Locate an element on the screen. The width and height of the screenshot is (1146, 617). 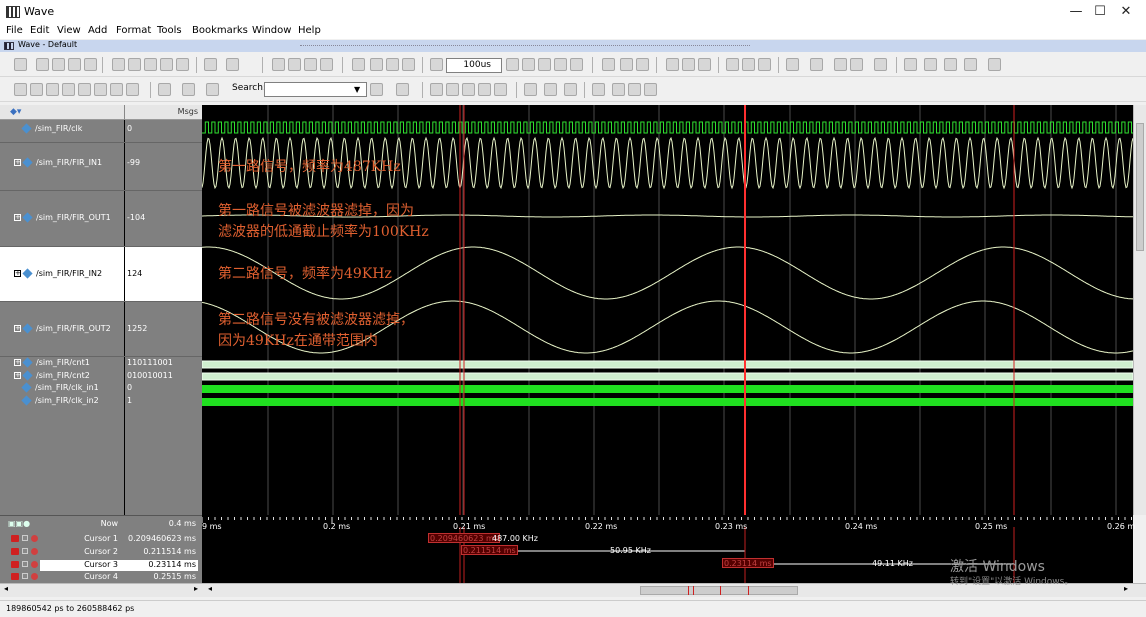
mark-icon-c is located at coordinates (650, 89).